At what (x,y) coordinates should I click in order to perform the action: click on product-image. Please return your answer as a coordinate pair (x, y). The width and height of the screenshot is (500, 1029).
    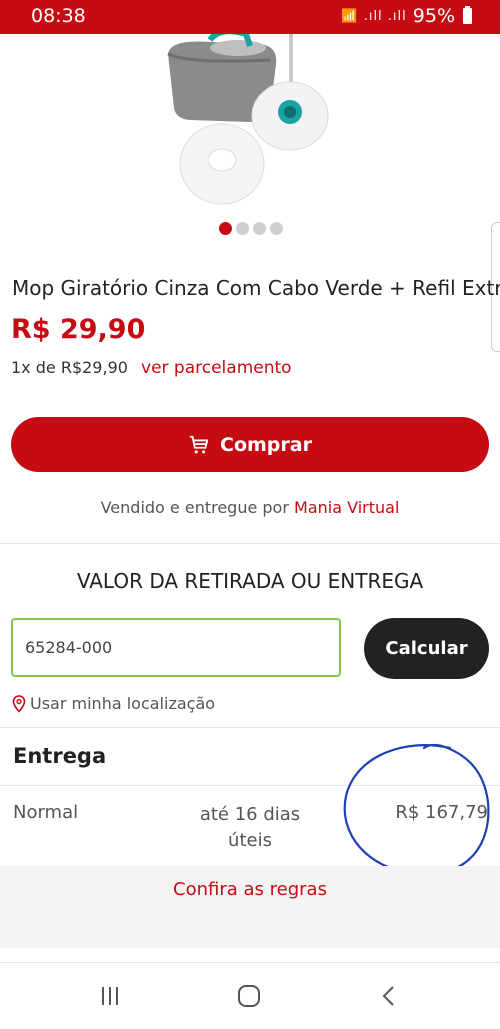
    Looking at the image, I should click on (250, 124).